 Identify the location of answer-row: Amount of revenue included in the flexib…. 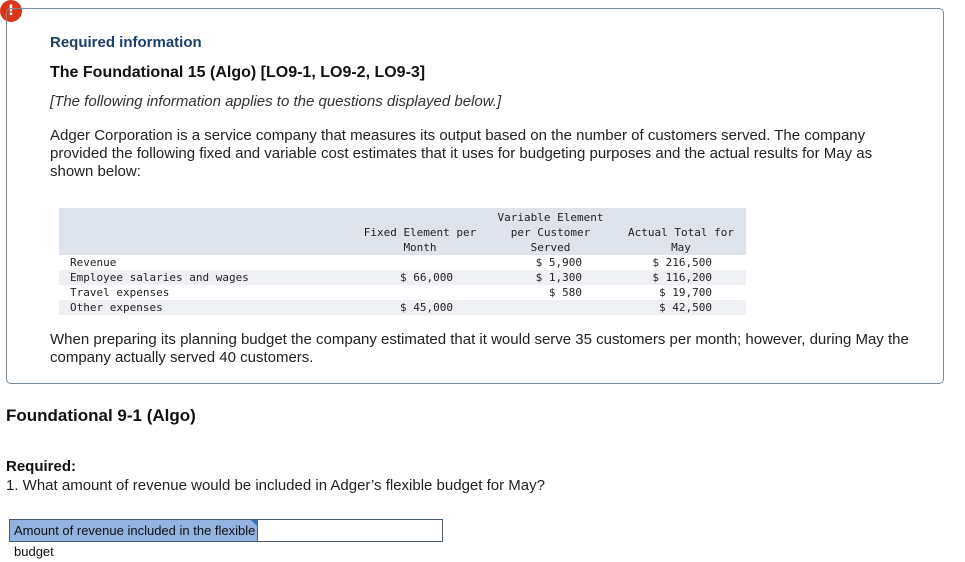
(226, 539).